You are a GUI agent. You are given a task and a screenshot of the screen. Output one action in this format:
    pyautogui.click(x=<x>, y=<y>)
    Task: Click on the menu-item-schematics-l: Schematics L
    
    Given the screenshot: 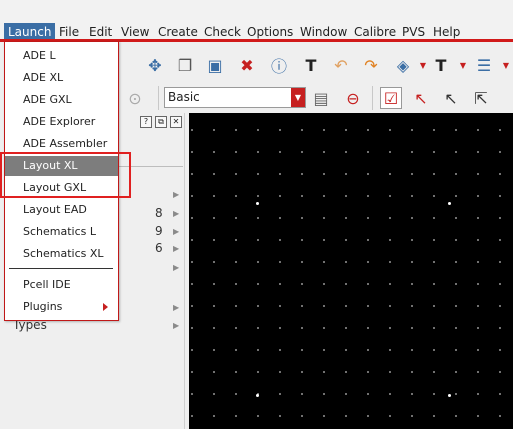 What is the action you would take?
    pyautogui.click(x=61, y=232)
    